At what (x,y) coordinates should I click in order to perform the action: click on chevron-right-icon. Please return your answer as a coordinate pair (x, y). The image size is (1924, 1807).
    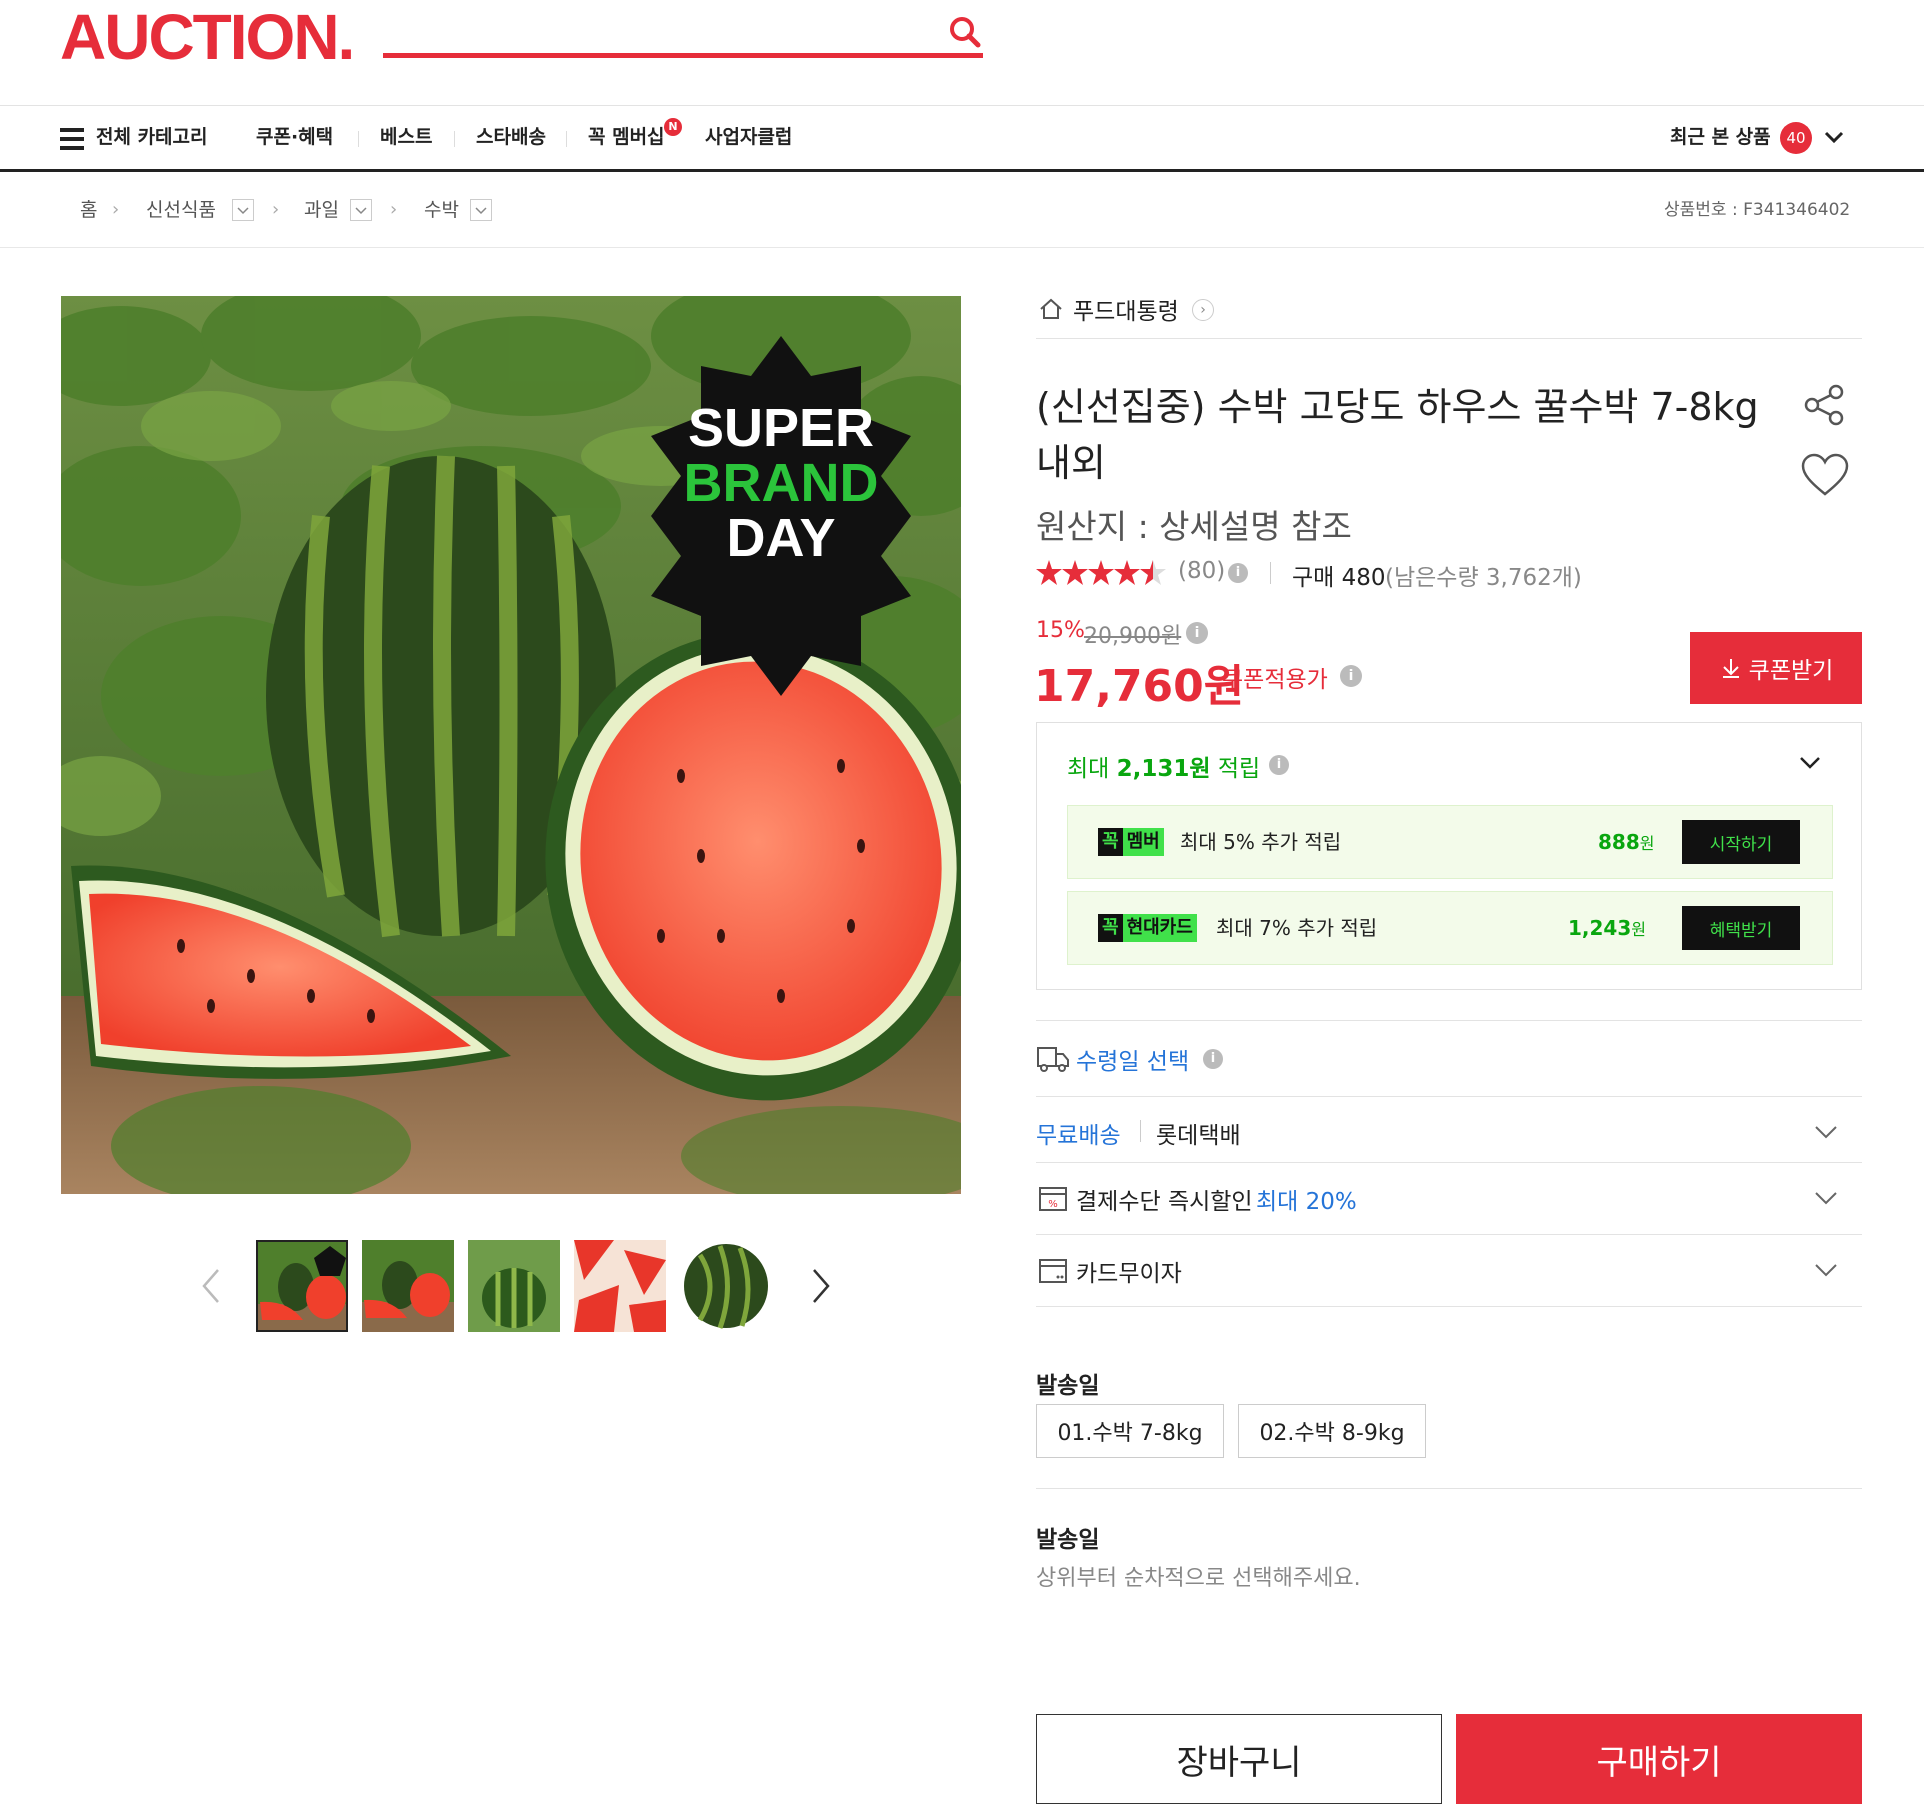
    Looking at the image, I should click on (821, 1286).